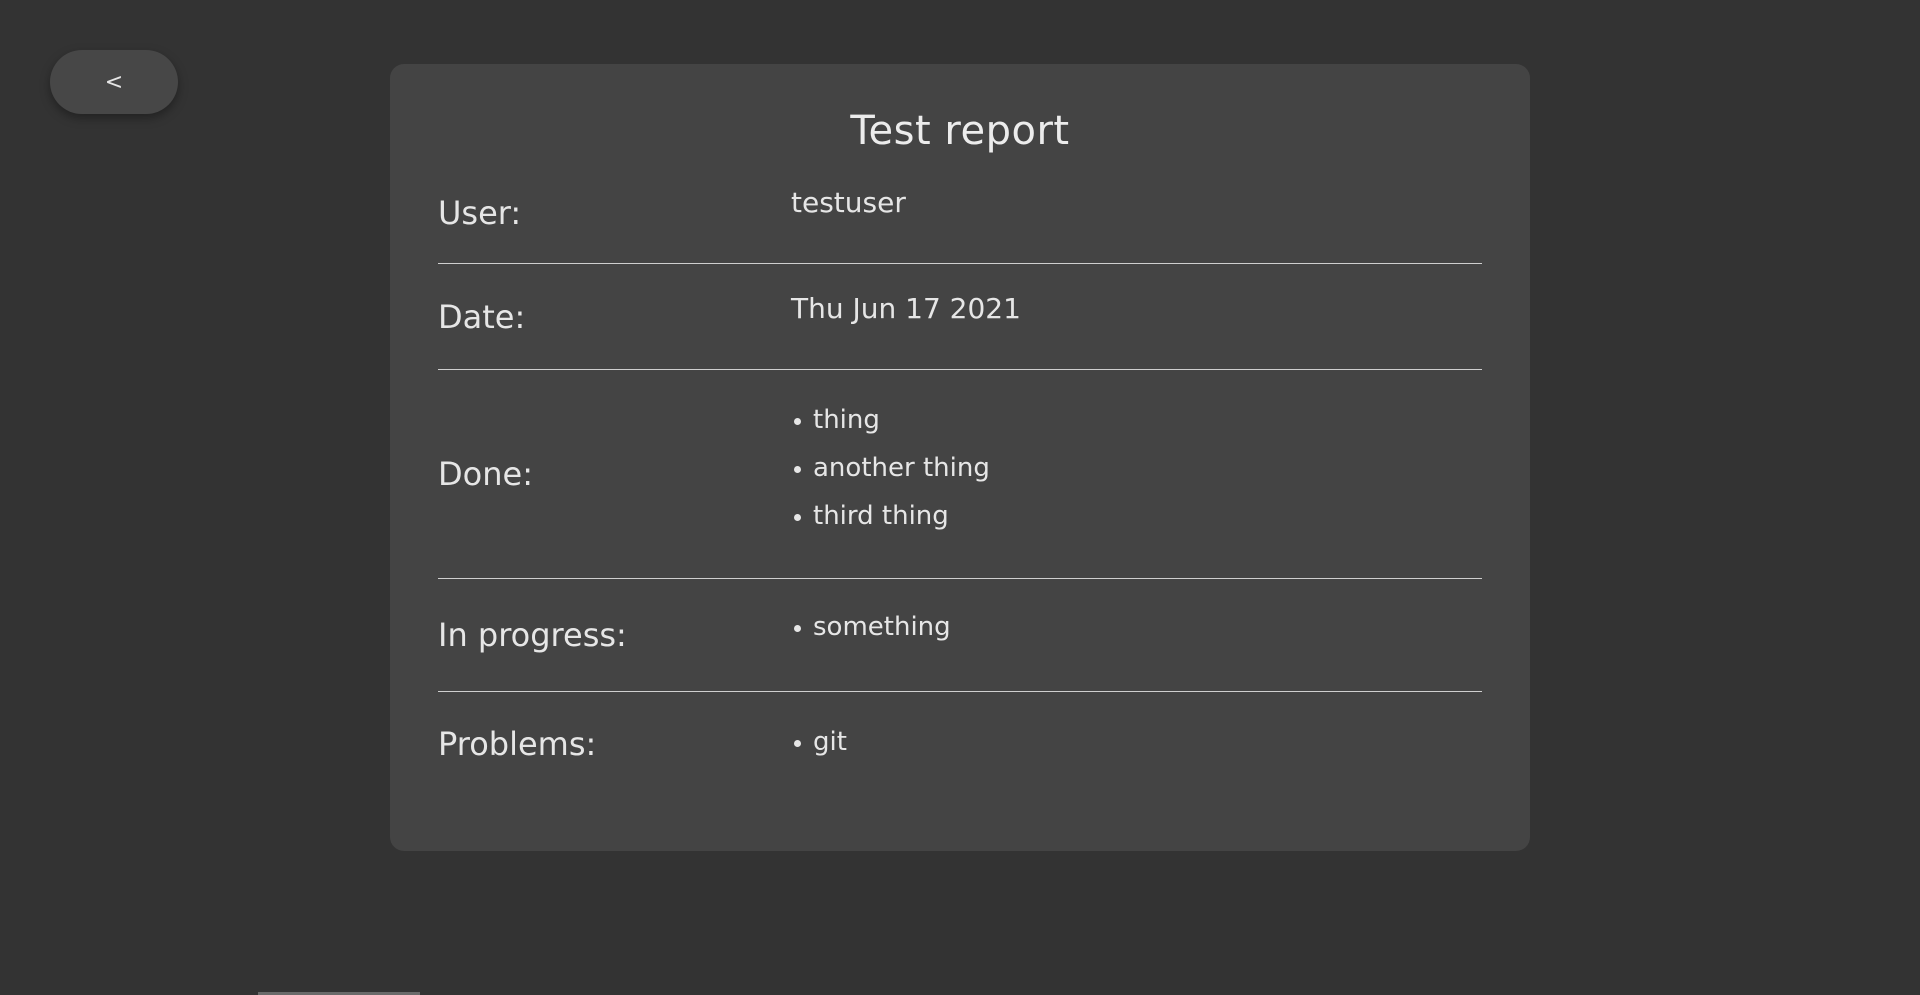 Image resolution: width=1920 pixels, height=995 pixels. Describe the element at coordinates (482, 316) in the screenshot. I see `date-label: Date:` at that location.